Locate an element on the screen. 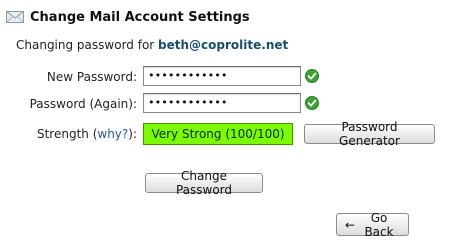 The height and width of the screenshot is (248, 463). password-generator-button: Password Generator is located at coordinates (369, 134).